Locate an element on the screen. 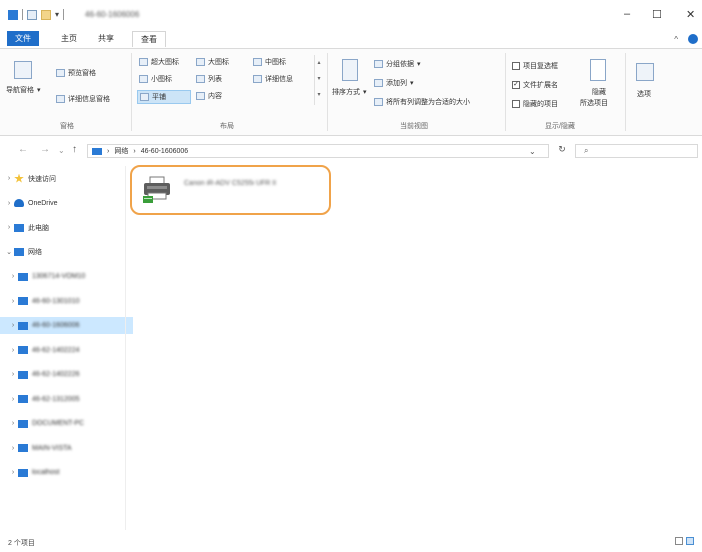 This screenshot has height=552, width=702. layout-medium-icons: 中图标 is located at coordinates (269, 62).